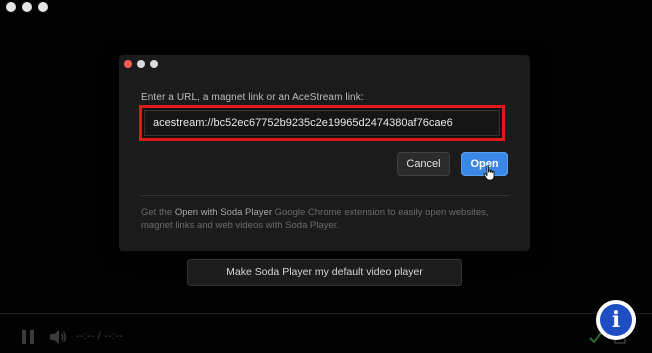  I want to click on url-highlight-box, so click(322, 123).